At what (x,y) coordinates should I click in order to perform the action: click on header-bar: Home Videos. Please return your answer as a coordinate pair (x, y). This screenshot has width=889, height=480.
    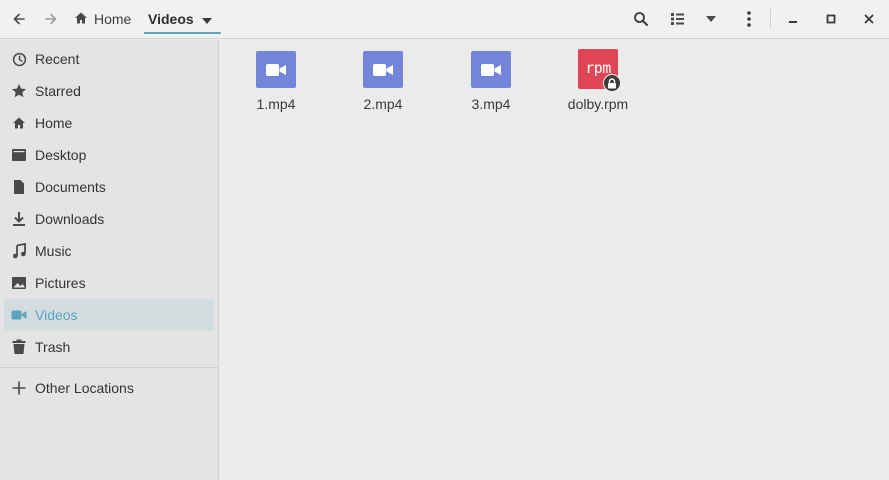
    Looking at the image, I should click on (444, 19).